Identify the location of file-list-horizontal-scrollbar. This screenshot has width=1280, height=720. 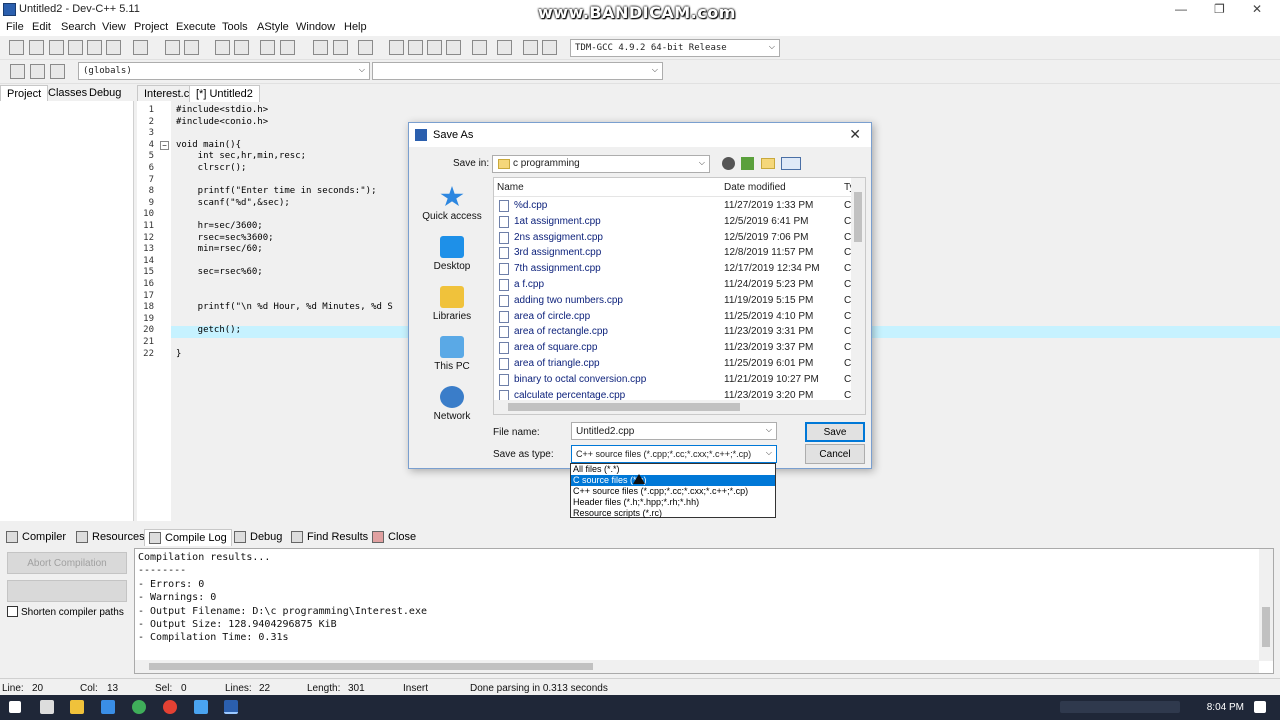
(673, 407).